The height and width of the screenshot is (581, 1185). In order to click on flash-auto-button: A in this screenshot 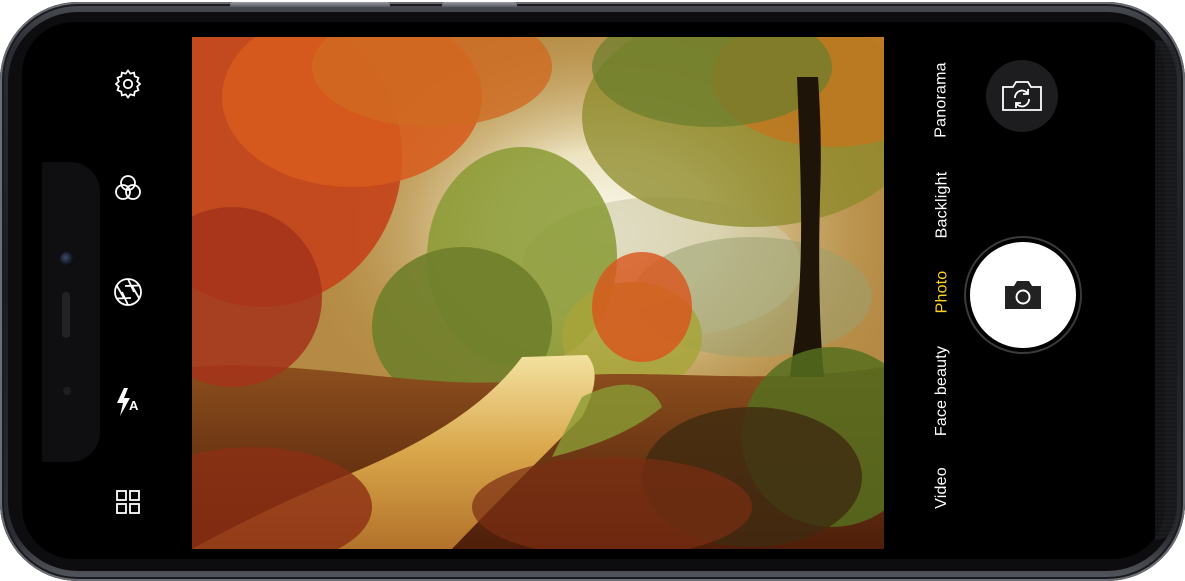, I will do `click(128, 402)`.